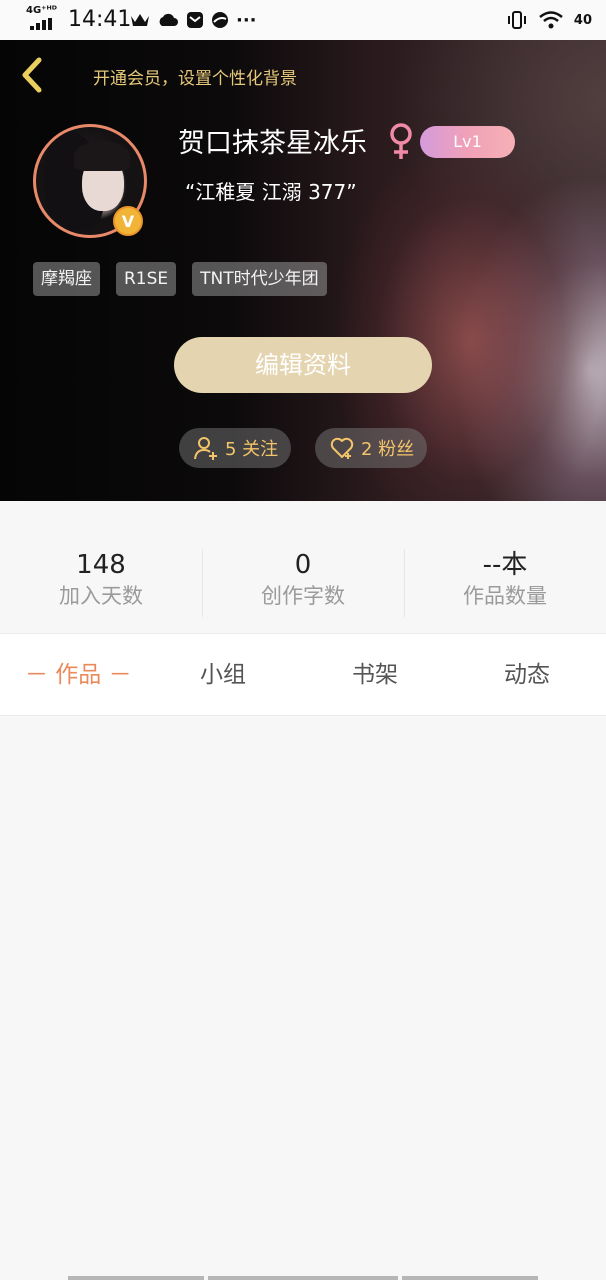 The image size is (606, 1280). I want to click on tag: R1SE, so click(146, 279).